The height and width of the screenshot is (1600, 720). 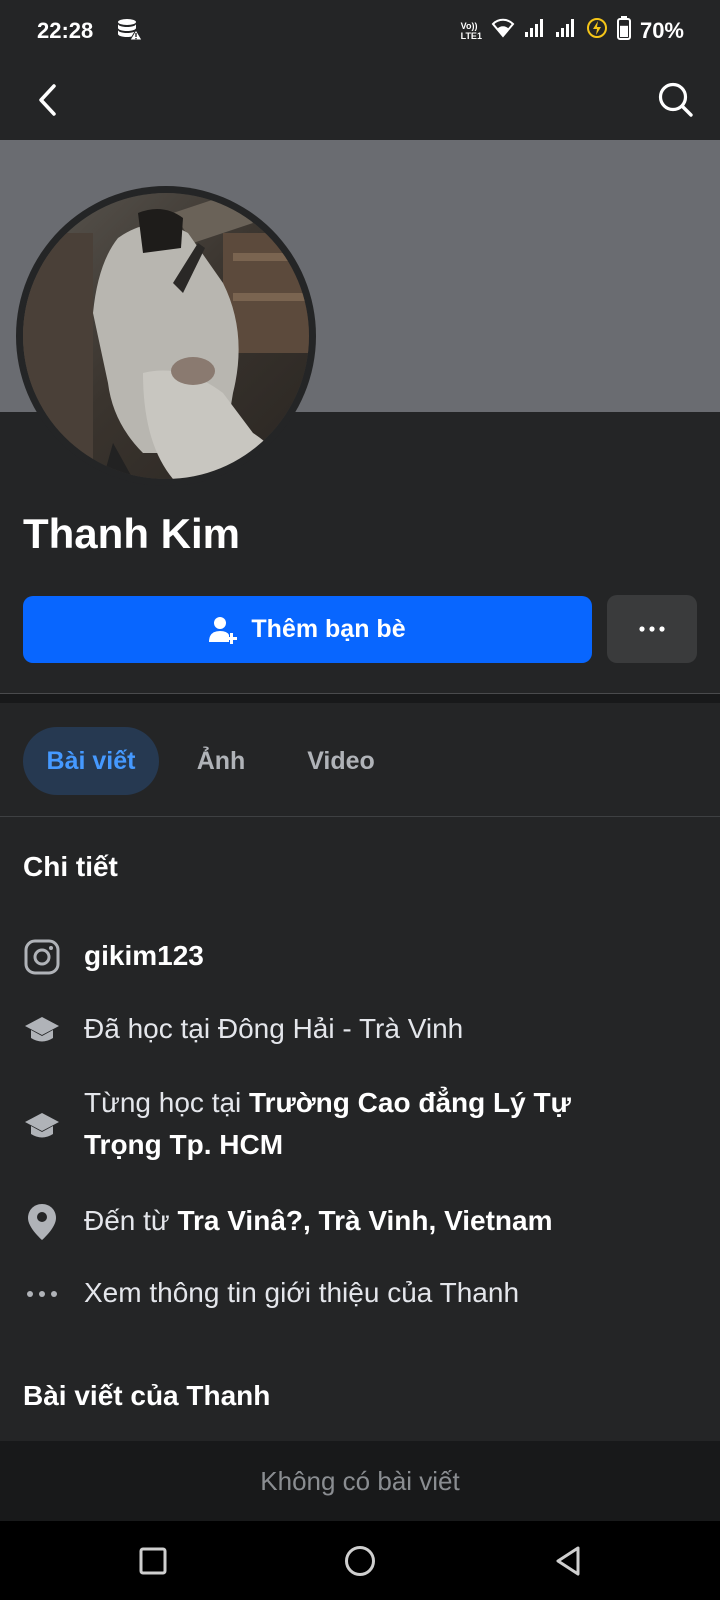 I want to click on detail-hometown: Đến từ Tra Vinâ?, Trà Vinh, Vietnam, so click(x=360, y=1222).